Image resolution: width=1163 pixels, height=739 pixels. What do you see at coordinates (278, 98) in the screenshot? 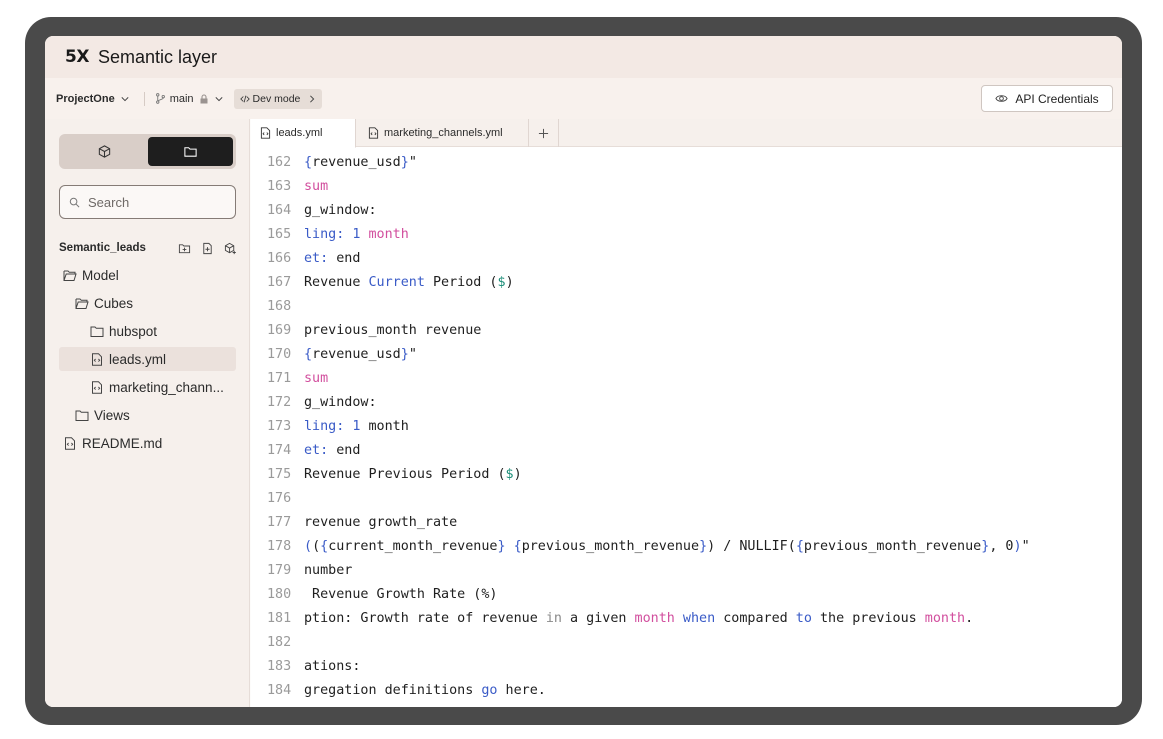
I see `dev-mode-button: Dev mode` at bounding box center [278, 98].